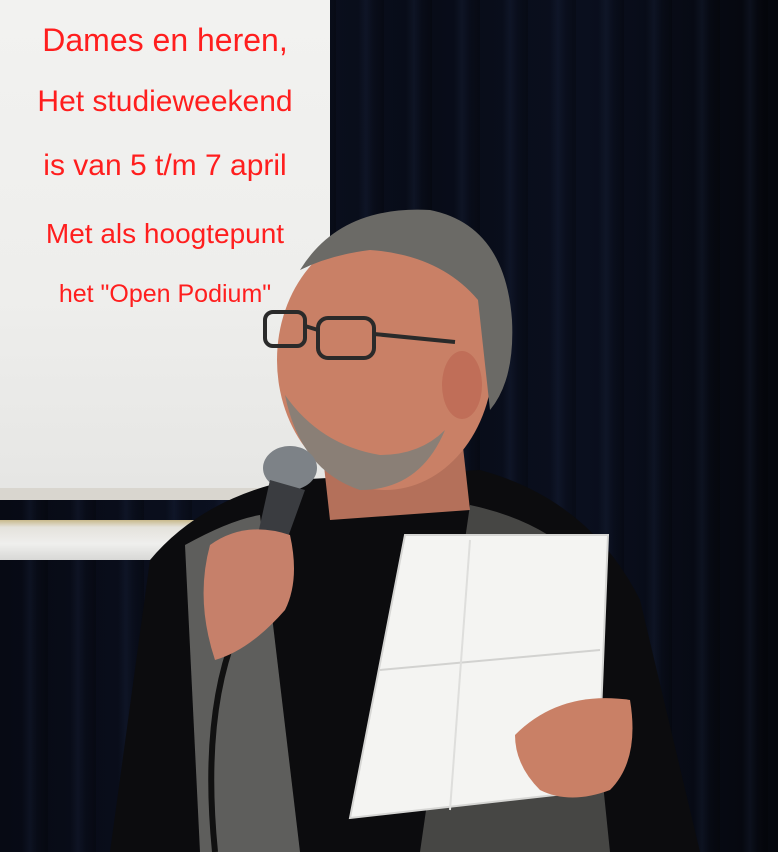 Image resolution: width=778 pixels, height=852 pixels. Describe the element at coordinates (165, 101) in the screenshot. I see `caption-line-2: Het studieweekend` at that location.